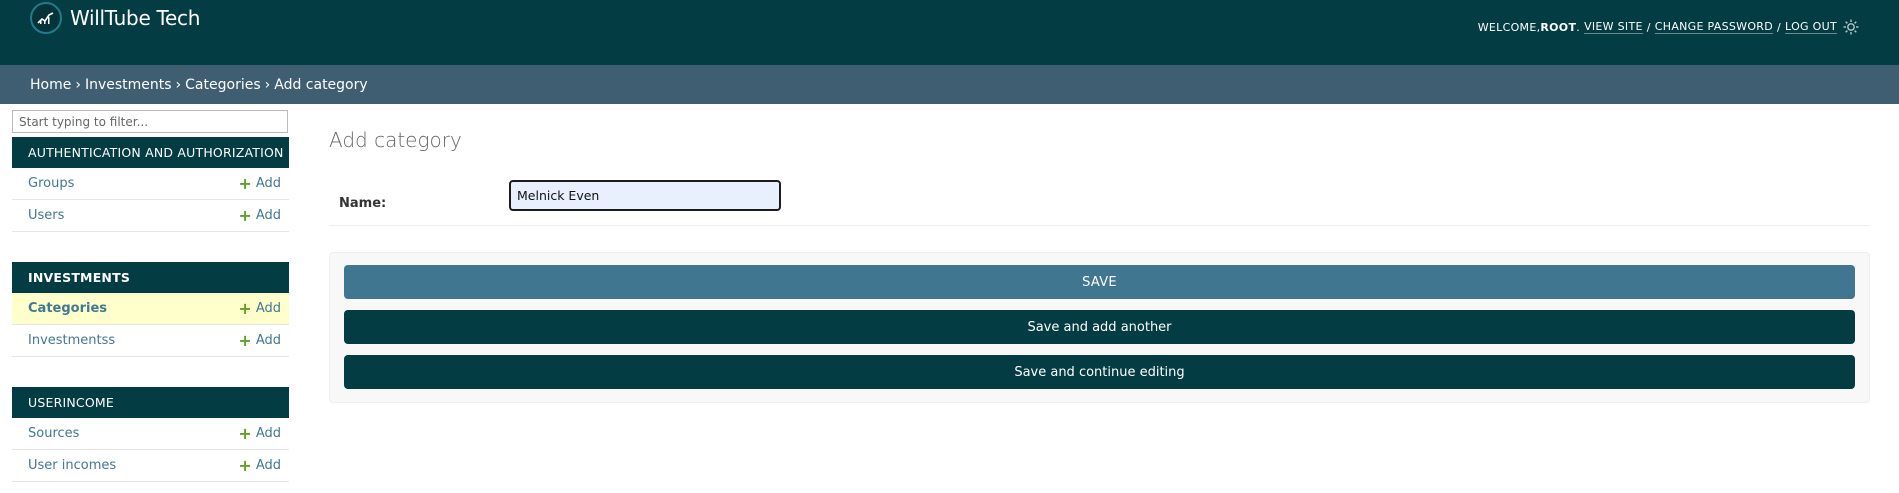  Describe the element at coordinates (150, 277) in the screenshot. I see `module-header: Investments` at that location.